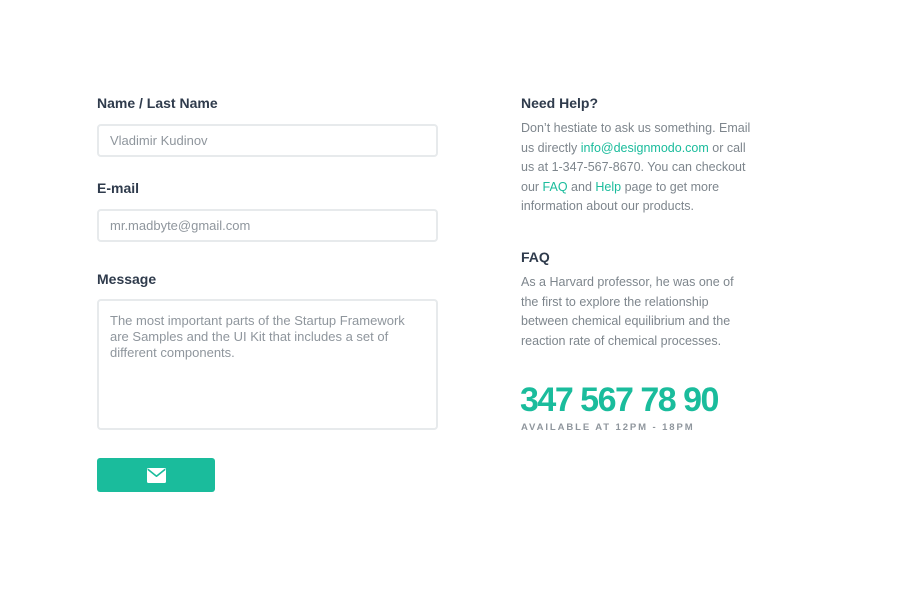  Describe the element at coordinates (118, 188) in the screenshot. I see `email-label: E-mail` at that location.